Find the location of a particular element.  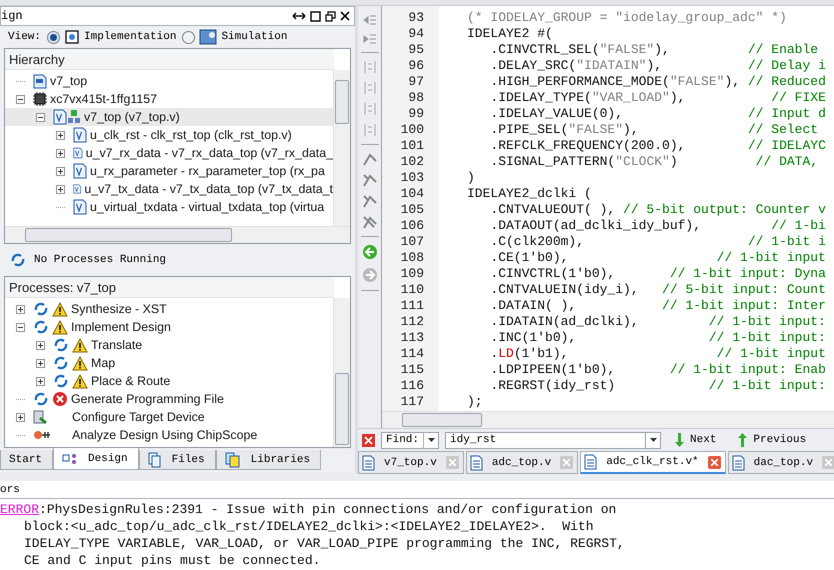

find-mode-dropdown: Find: is located at coordinates (410, 440).